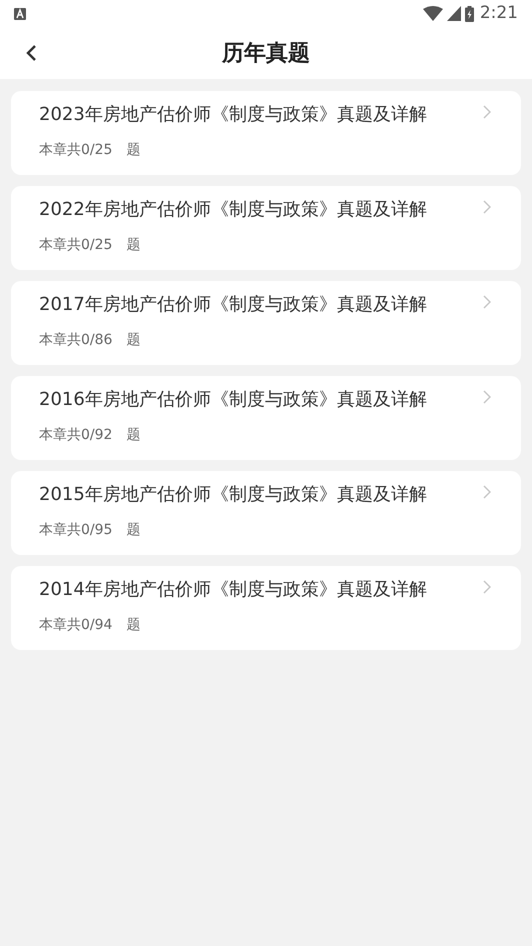 The image size is (532, 946). What do you see at coordinates (233, 495) in the screenshot?
I see `paper-title: 2015年房地产估价师《制度与政策》真题及详解` at bounding box center [233, 495].